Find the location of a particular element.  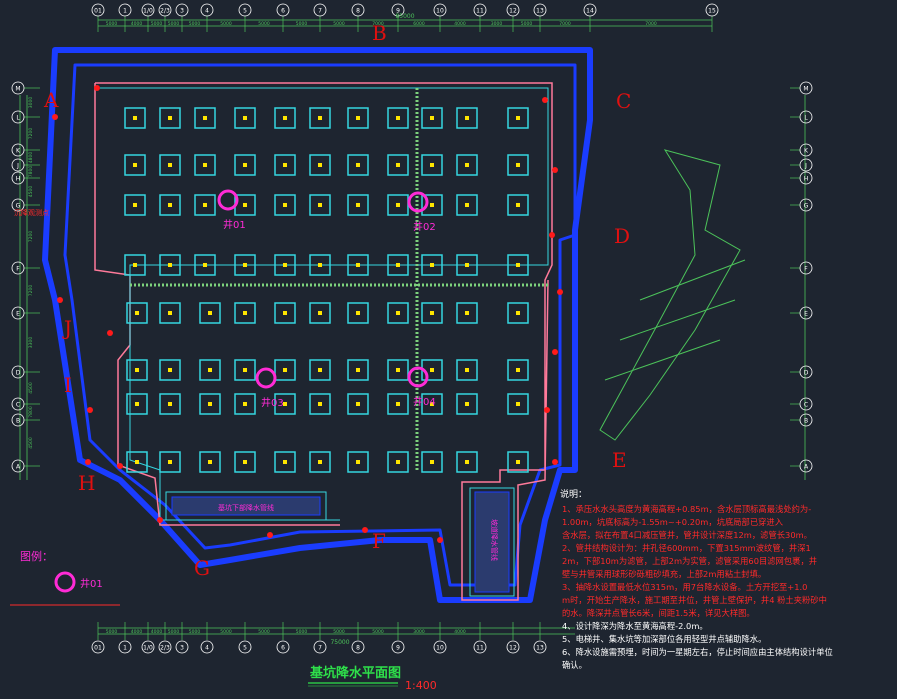

note-line: 2、管井结构设计为：井孔径600mm，下置315mm波纹管，井深1 is located at coordinates (686, 548).